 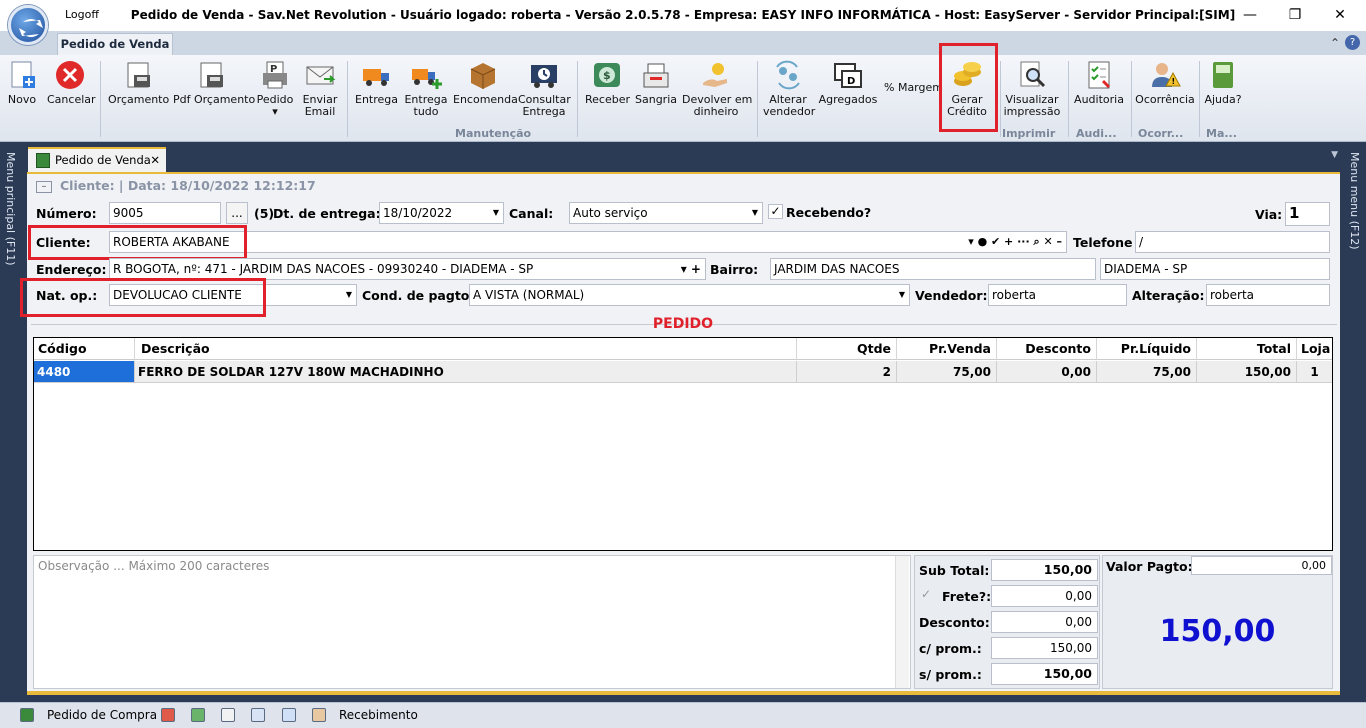 I want to click on chevron-up-icon: ⌃, so click(x=1335, y=43).